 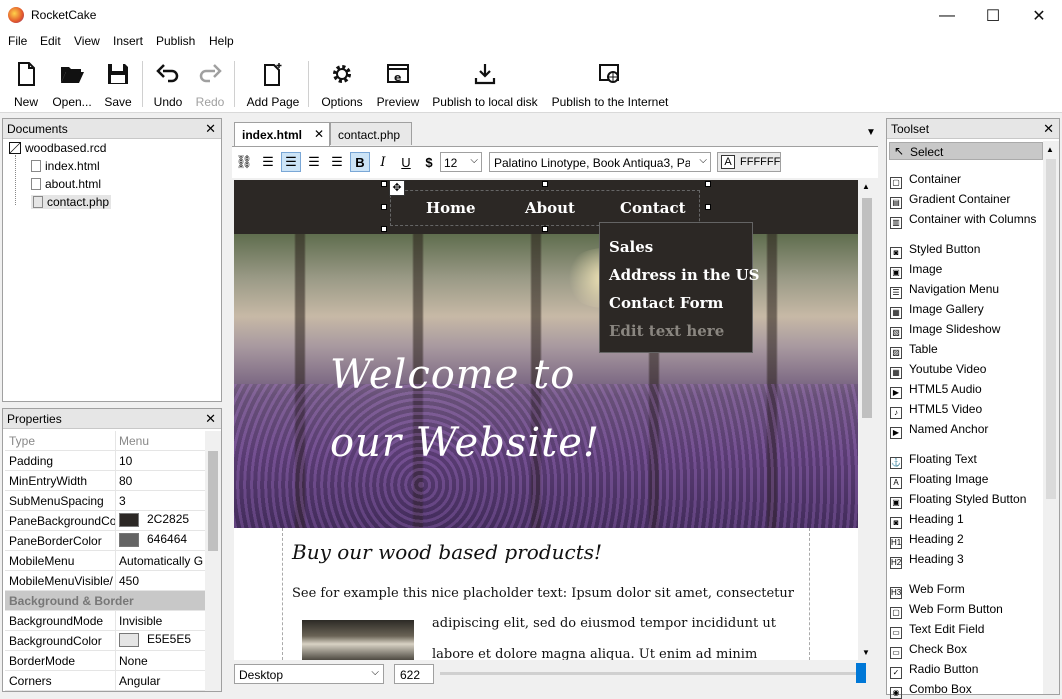 I want to click on dollar-icon: $, so click(x=429, y=162).